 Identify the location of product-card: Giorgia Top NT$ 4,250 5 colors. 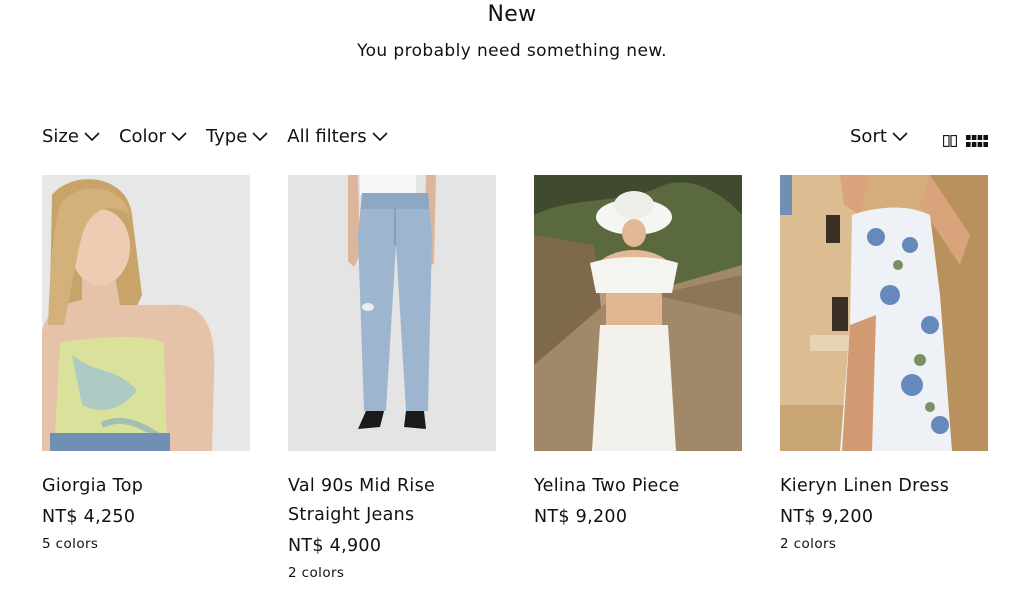
(146, 378).